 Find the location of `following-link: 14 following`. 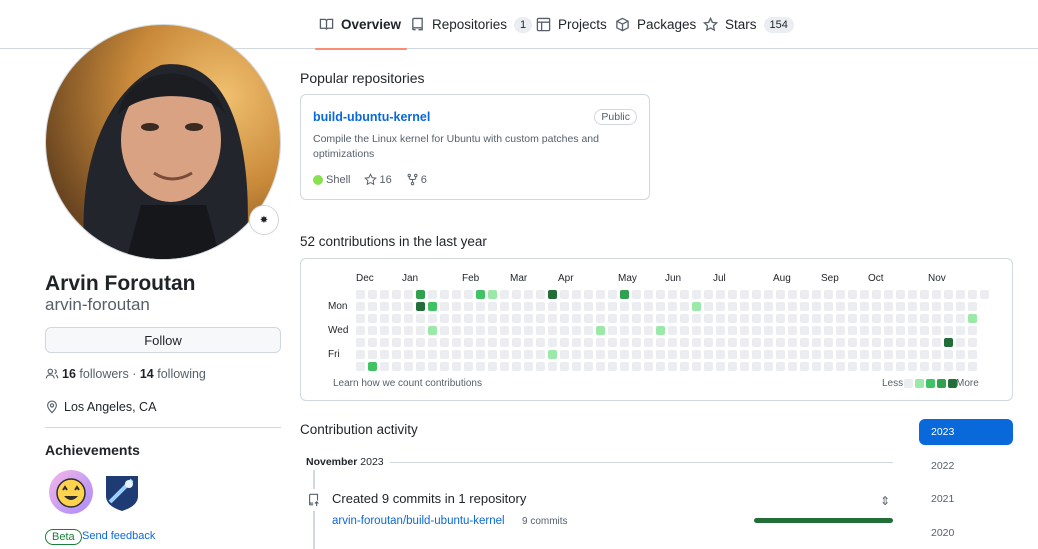

following-link: 14 following is located at coordinates (173, 374).